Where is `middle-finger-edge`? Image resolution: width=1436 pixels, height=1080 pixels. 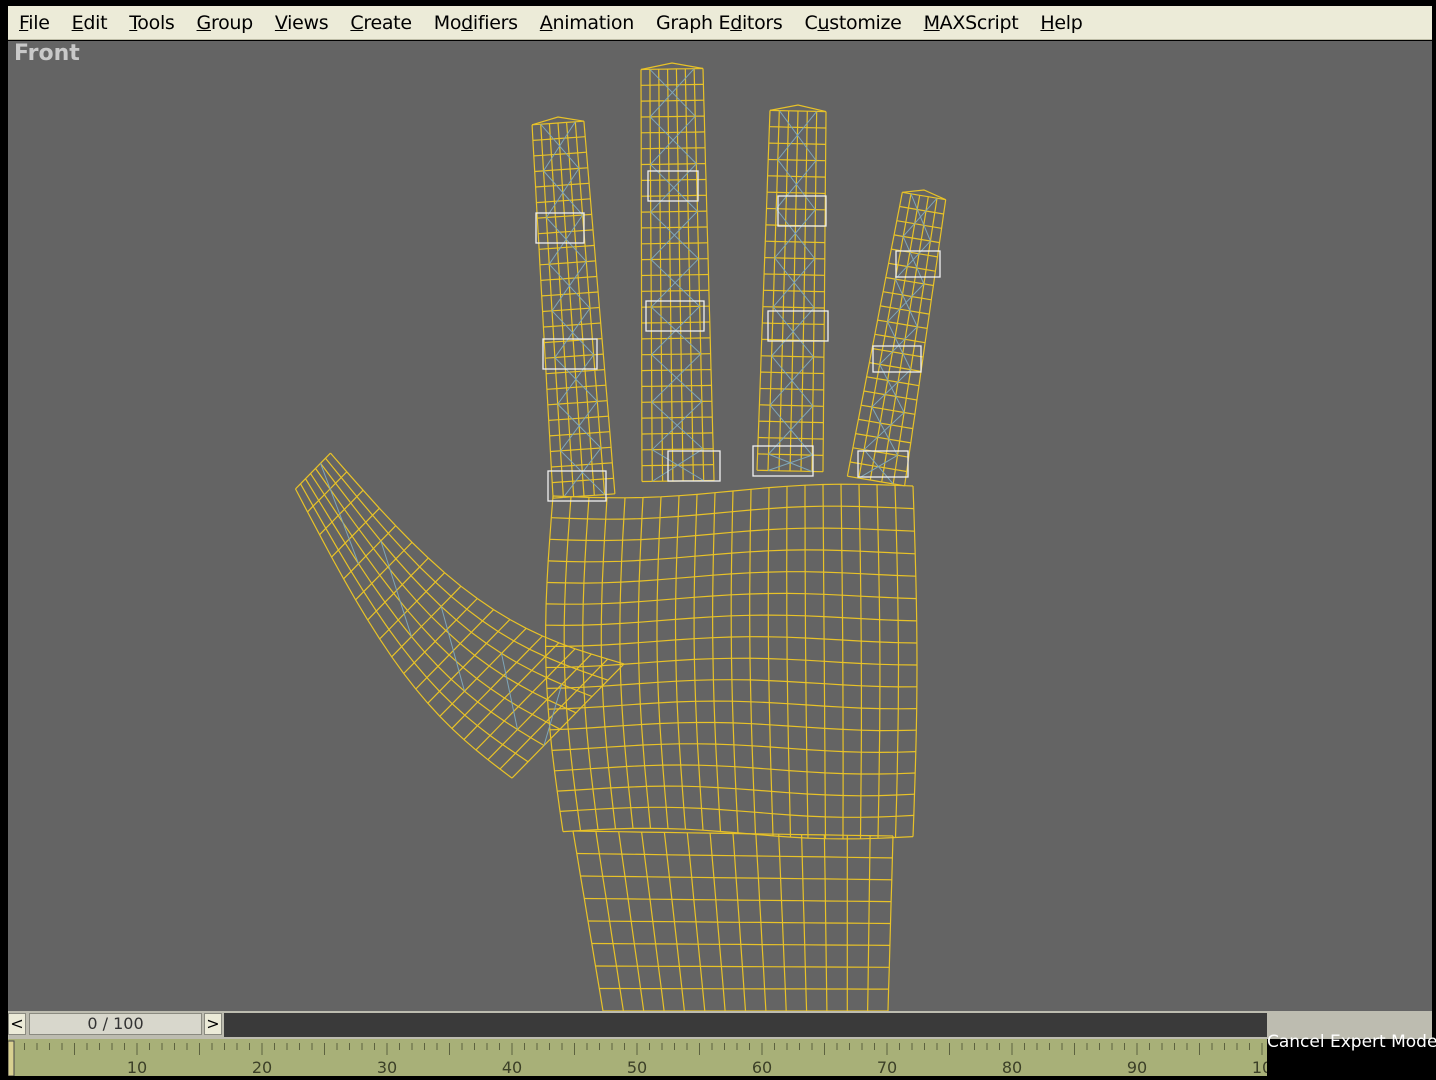
middle-finger-edge is located at coordinates (641, 275).